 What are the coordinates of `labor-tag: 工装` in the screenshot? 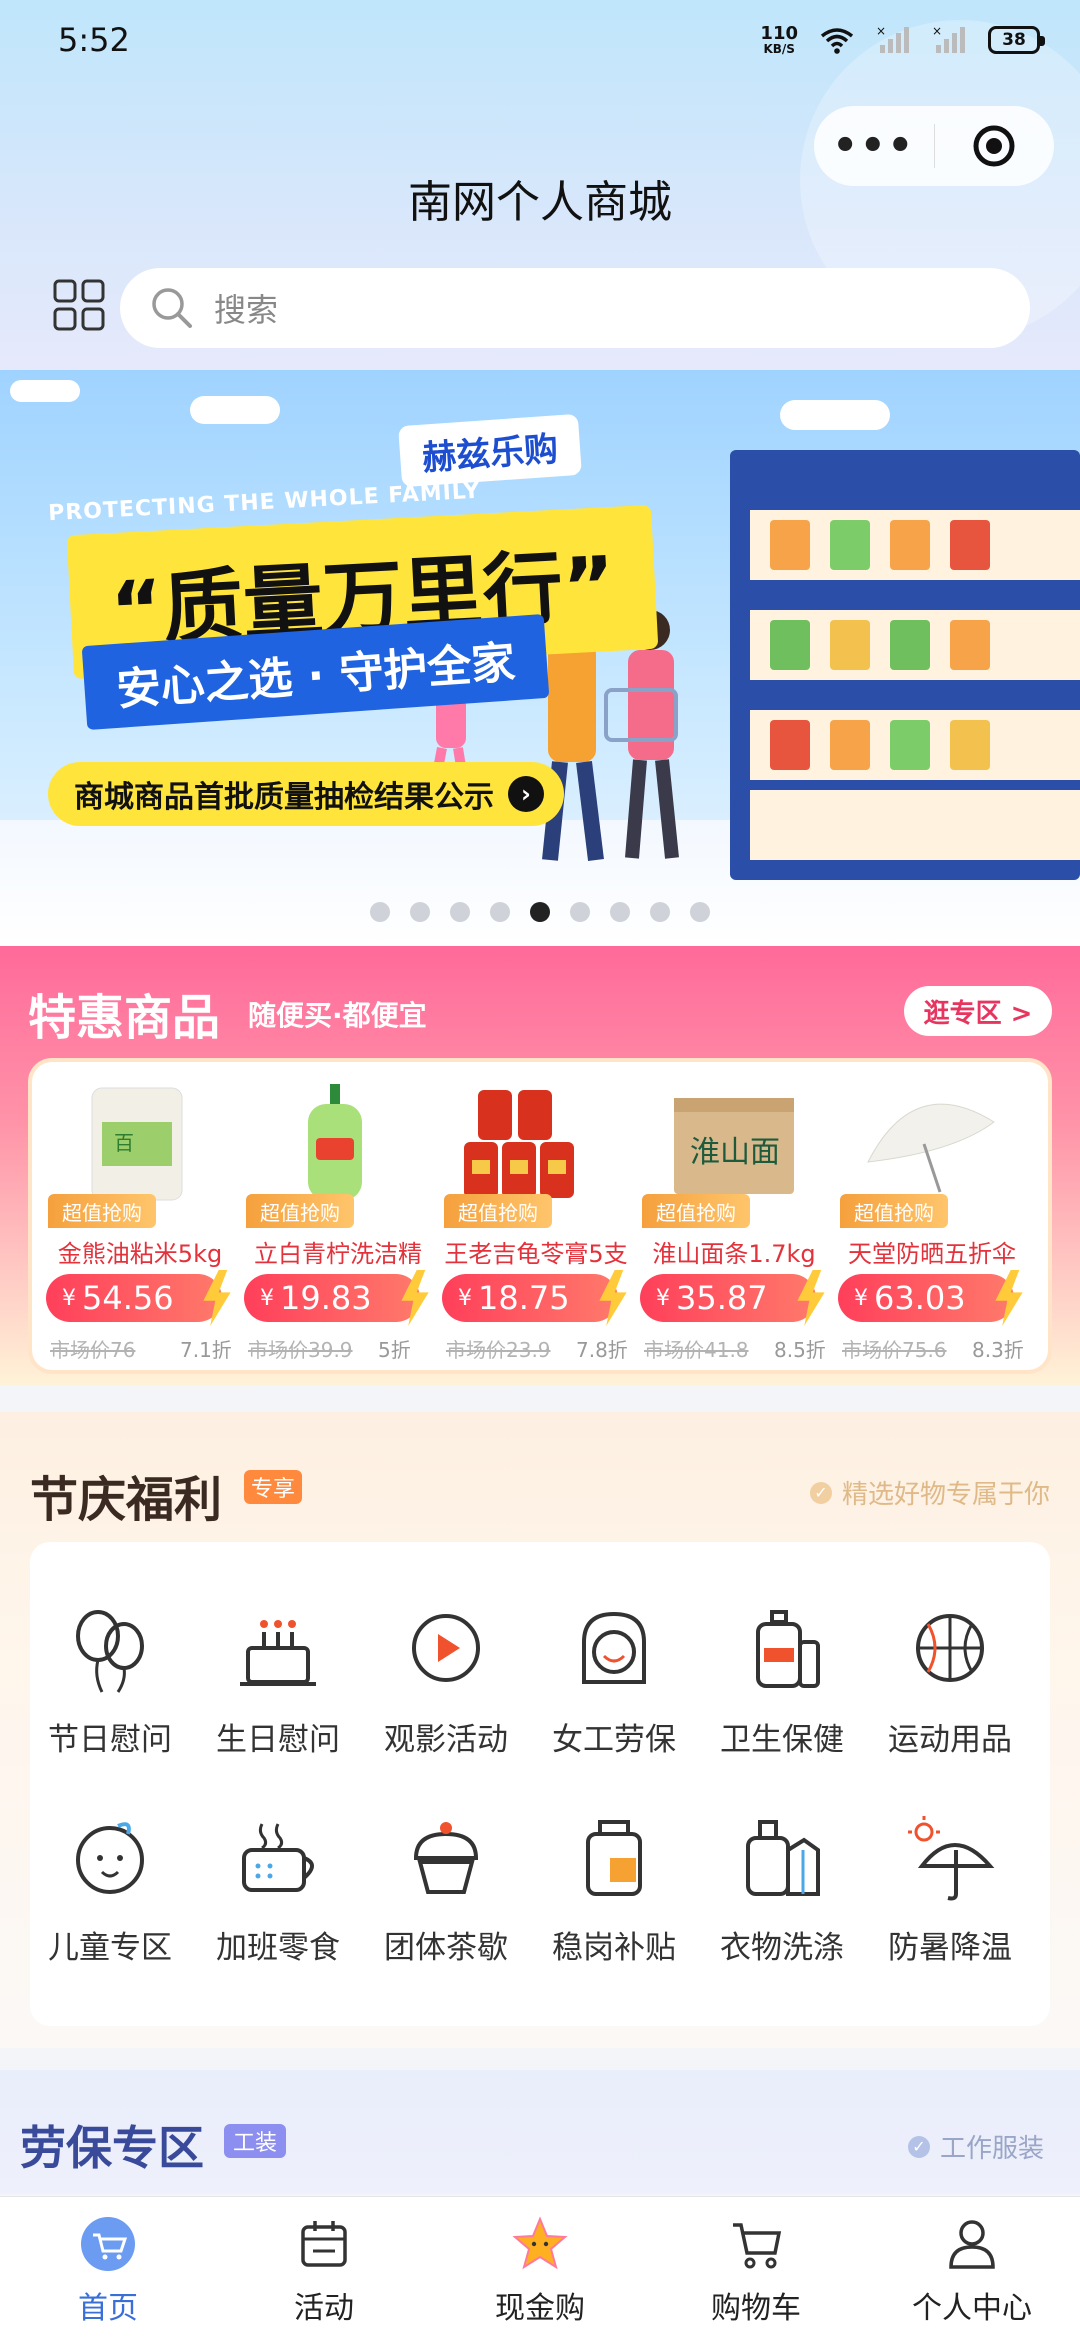 It's located at (255, 2141).